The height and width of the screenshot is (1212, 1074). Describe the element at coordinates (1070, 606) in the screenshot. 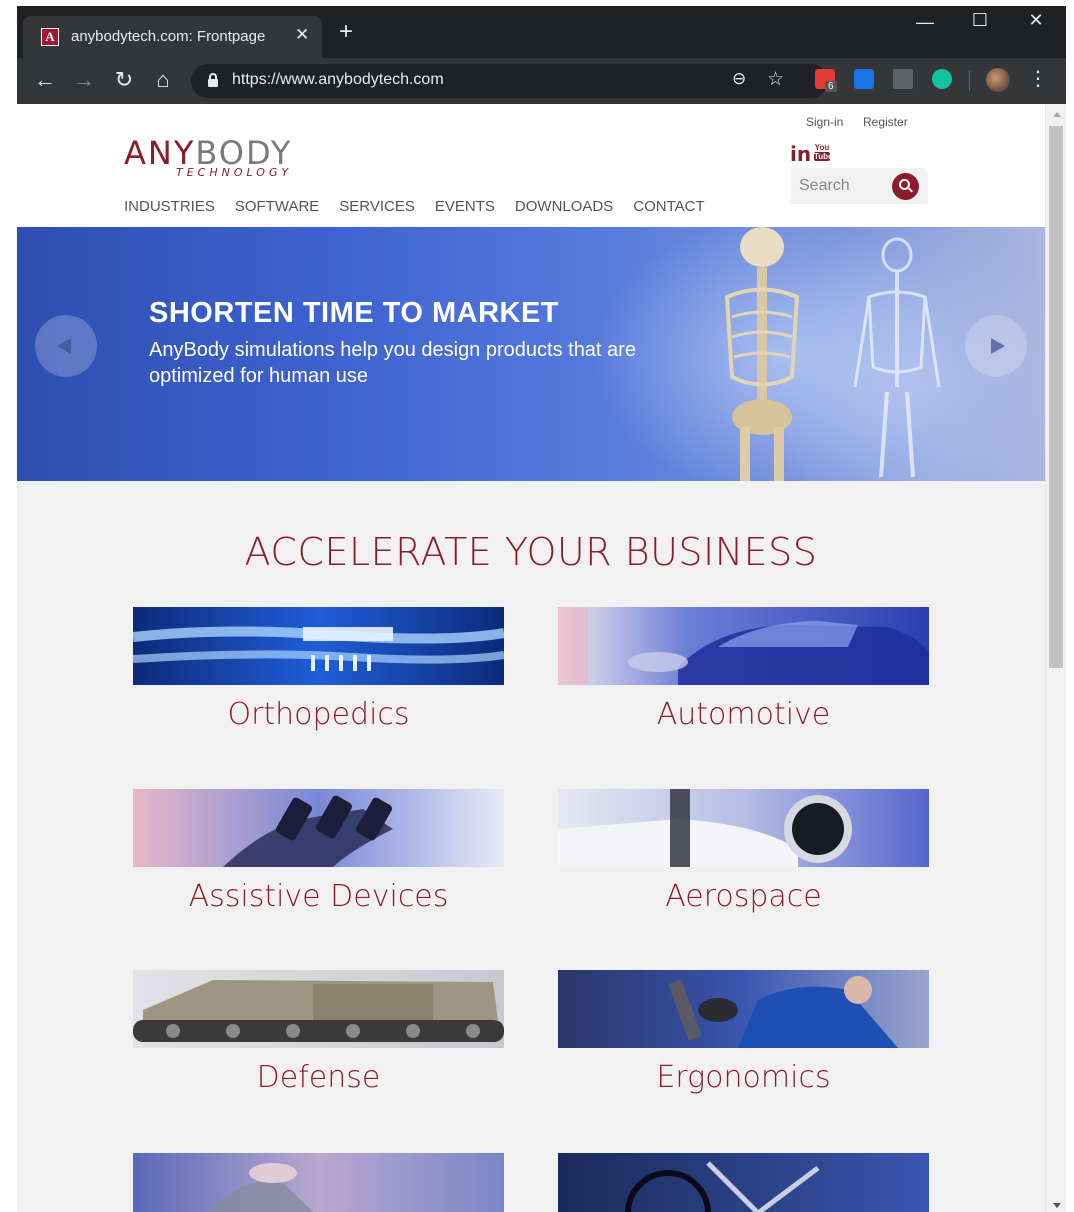

I see `screen-right-edge` at that location.